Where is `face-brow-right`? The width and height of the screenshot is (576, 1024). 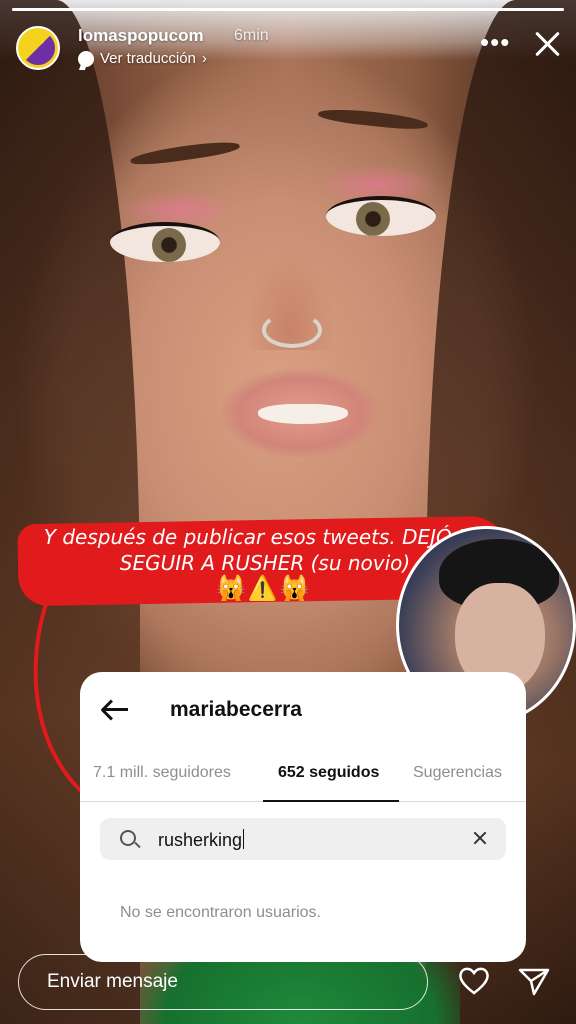
face-brow-right is located at coordinates (373, 119).